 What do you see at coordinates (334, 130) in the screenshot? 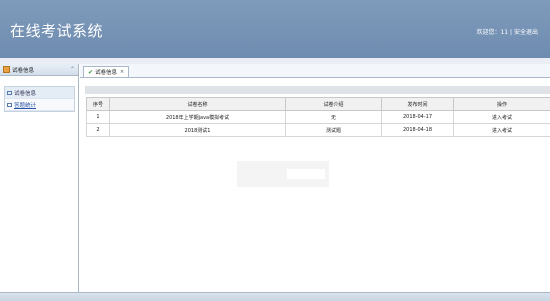
I see `paper-intro: 测试题` at bounding box center [334, 130].